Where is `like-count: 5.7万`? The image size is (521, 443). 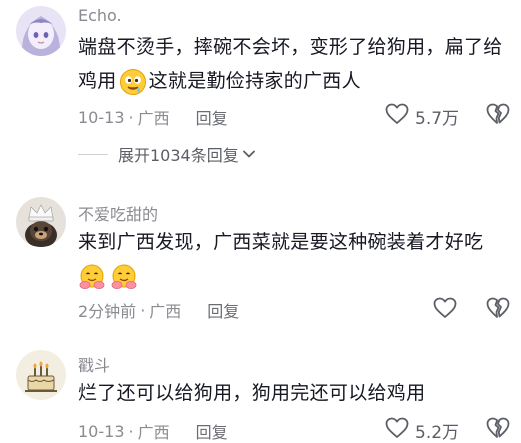 like-count: 5.7万 is located at coordinates (437, 118).